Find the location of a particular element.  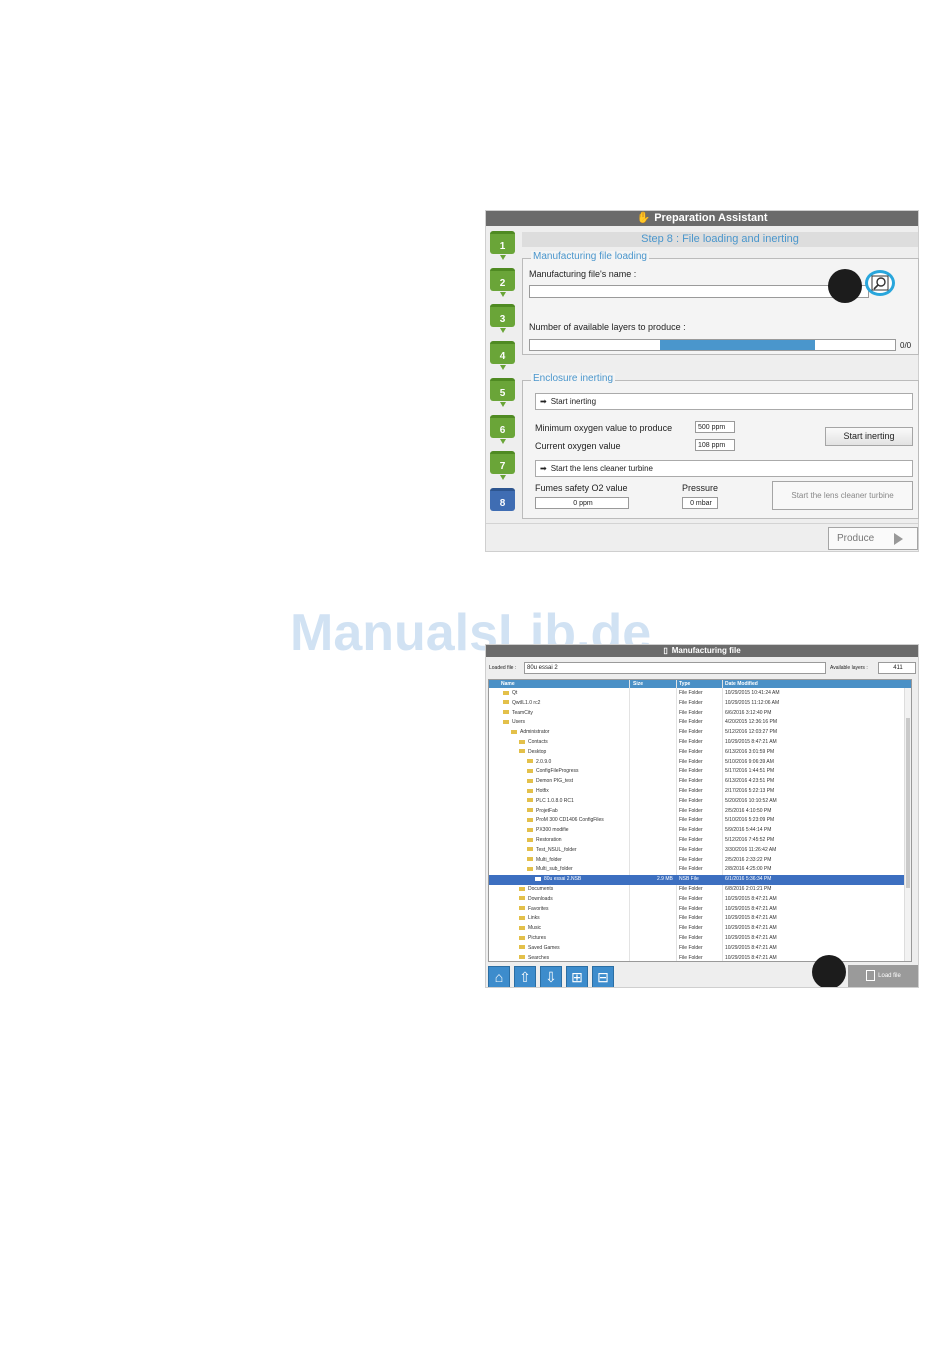

row-name-text: Administrator is located at coordinates (535, 732).